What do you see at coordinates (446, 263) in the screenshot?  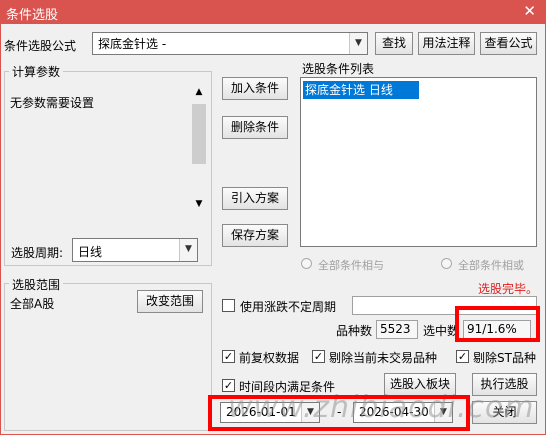 I see `radio-or` at bounding box center [446, 263].